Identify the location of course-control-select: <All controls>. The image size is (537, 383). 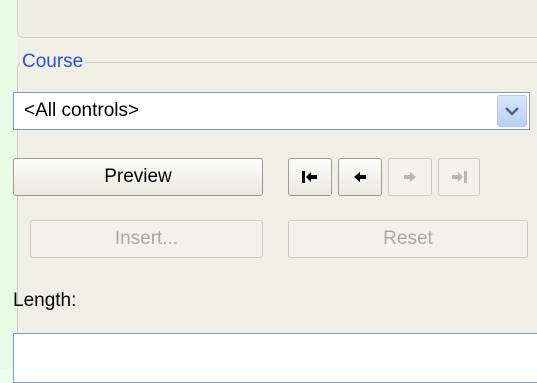
(271, 111).